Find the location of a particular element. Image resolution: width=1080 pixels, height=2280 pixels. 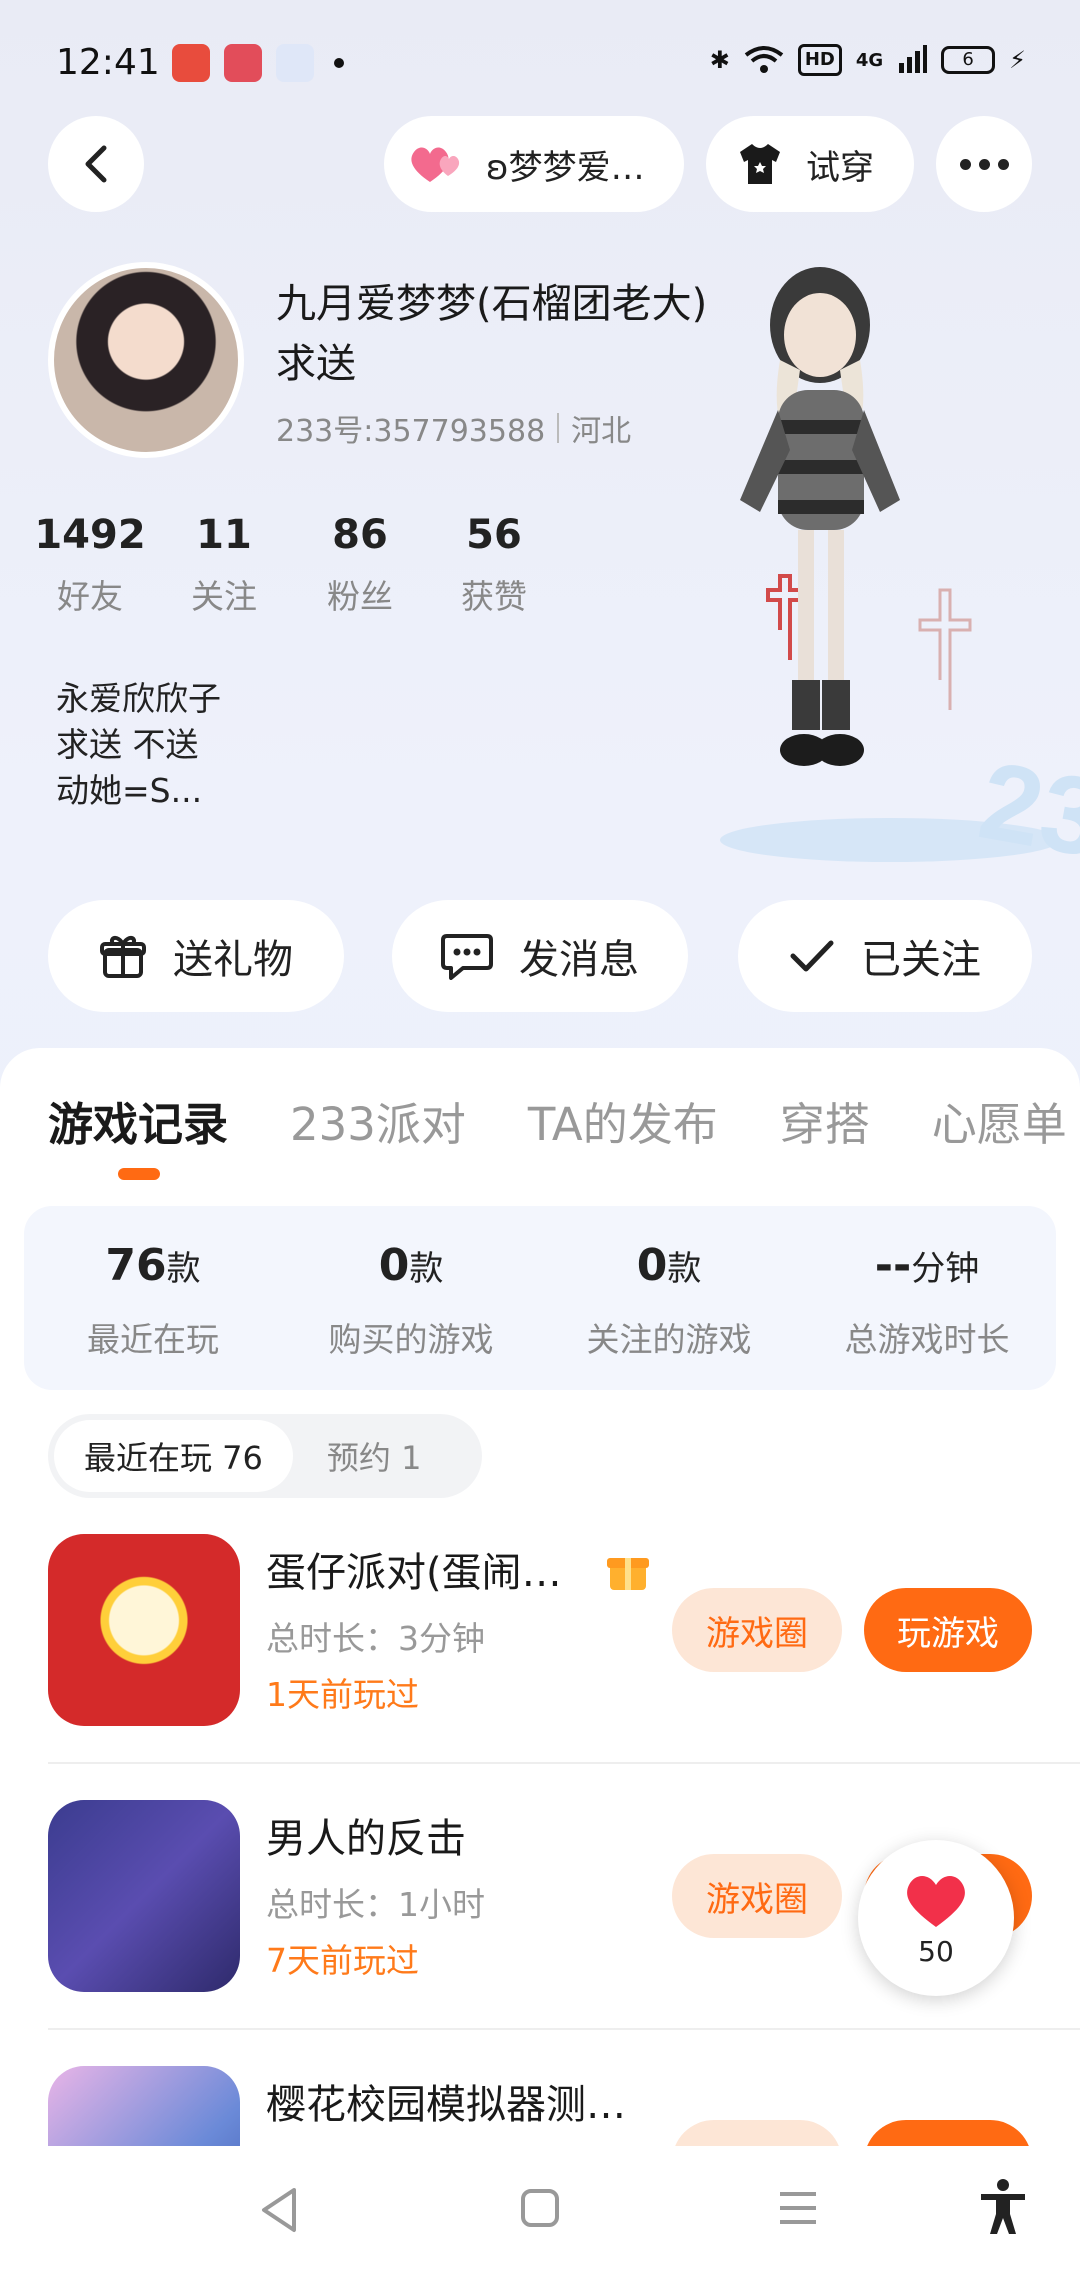

summary-value: 76款 is located at coordinates (153, 1265).